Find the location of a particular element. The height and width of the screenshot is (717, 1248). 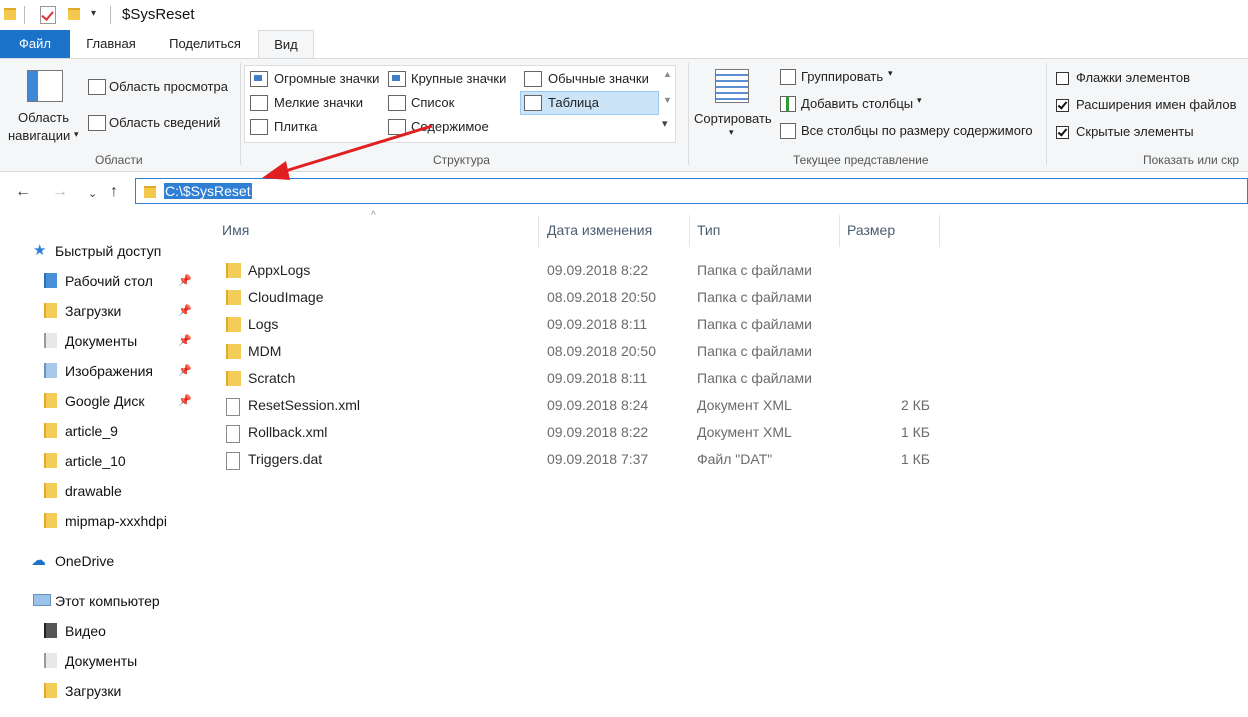

annotation-arrow-head is located at coordinates (276, 170).